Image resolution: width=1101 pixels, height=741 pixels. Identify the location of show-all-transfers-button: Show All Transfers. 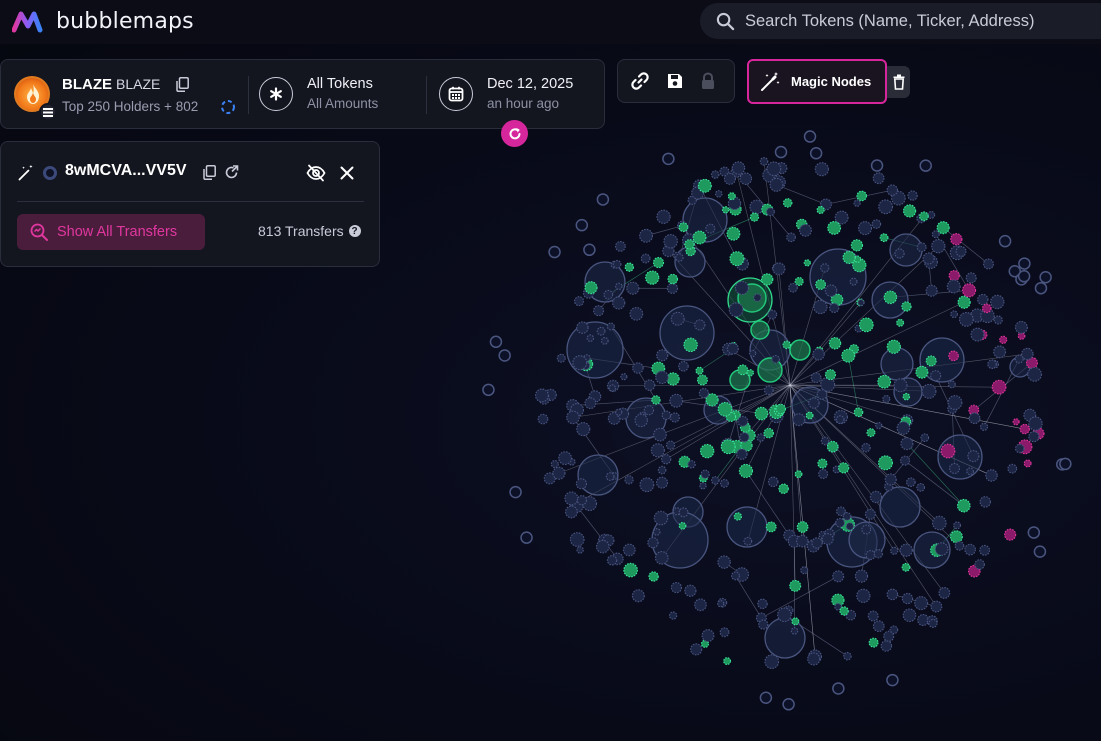
(111, 232).